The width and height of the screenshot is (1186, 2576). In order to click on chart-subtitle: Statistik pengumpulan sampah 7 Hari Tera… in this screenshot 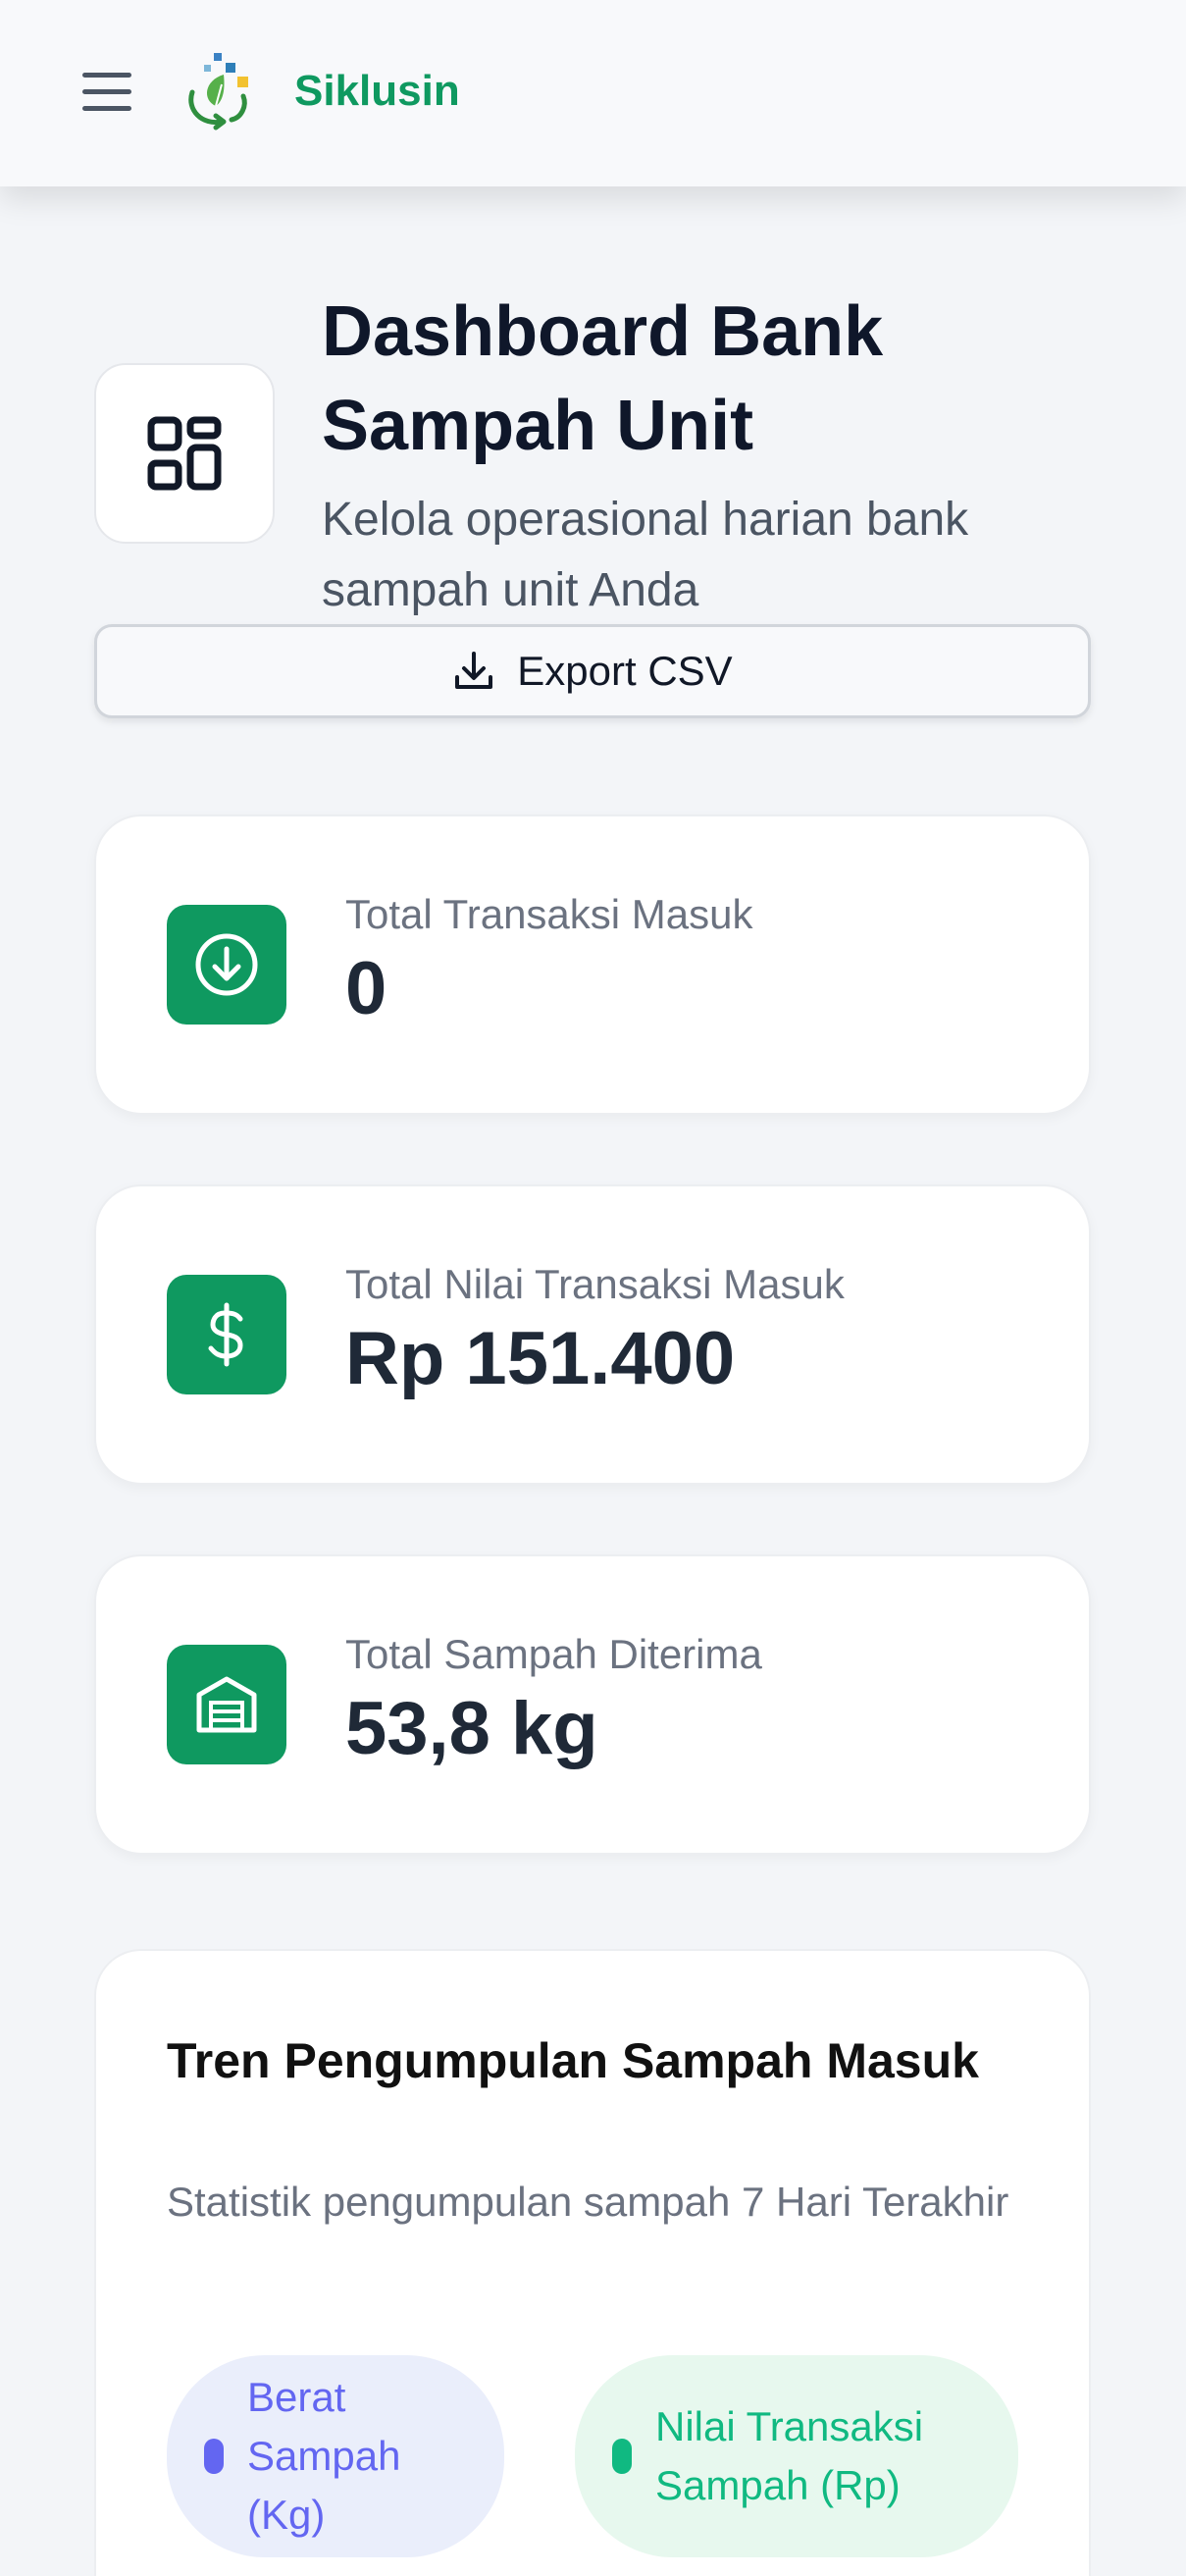, I will do `click(588, 2202)`.